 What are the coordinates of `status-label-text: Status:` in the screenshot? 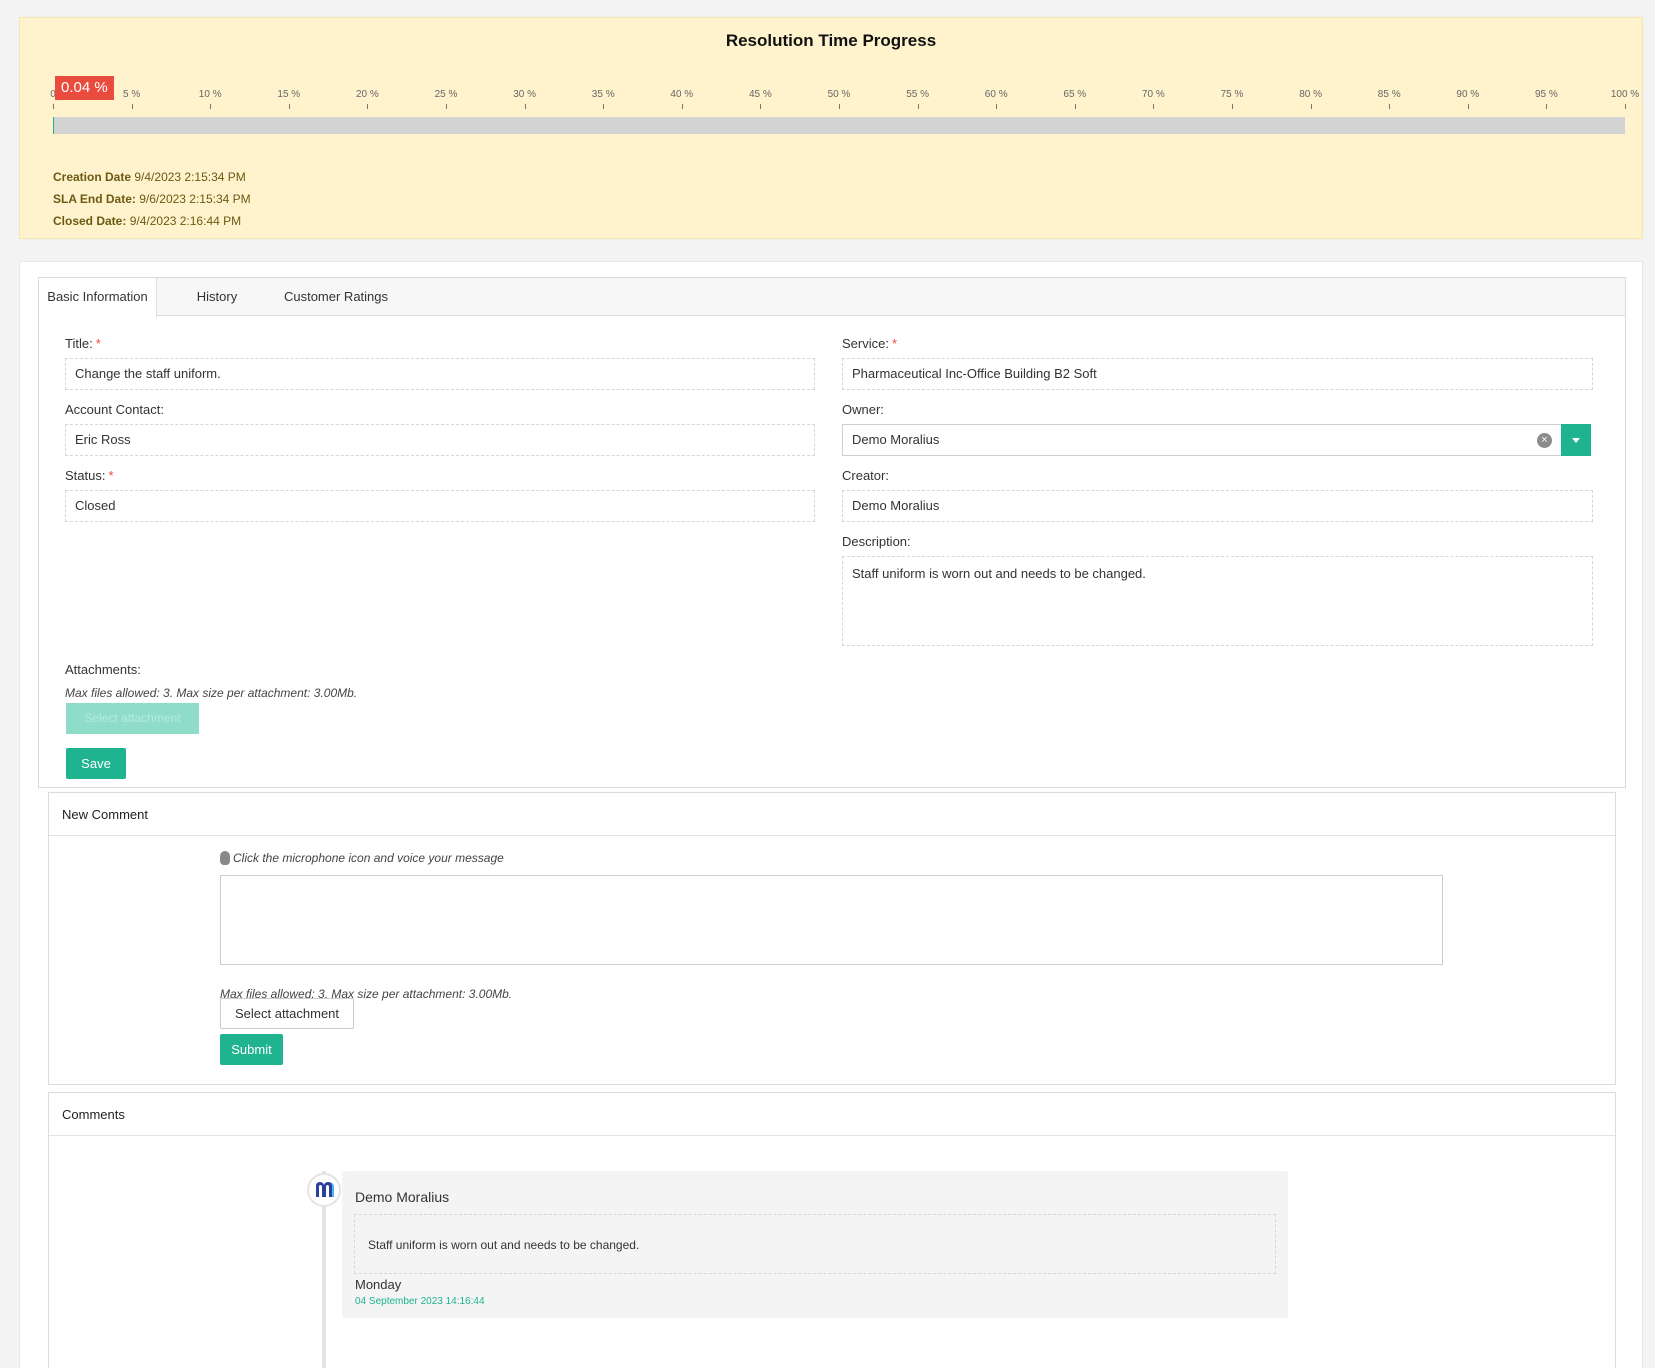 It's located at (85, 475).